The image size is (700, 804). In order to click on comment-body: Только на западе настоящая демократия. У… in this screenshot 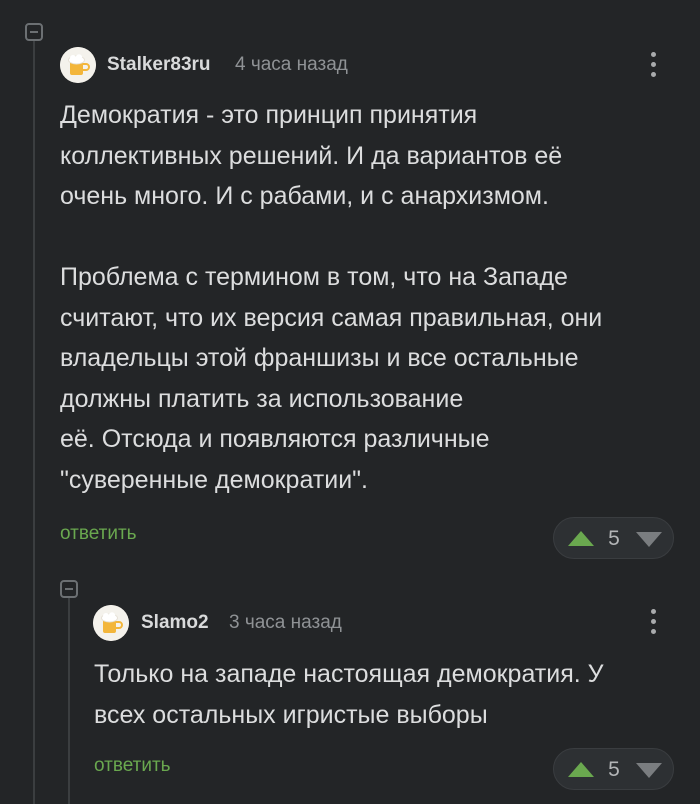, I will do `click(349, 694)`.